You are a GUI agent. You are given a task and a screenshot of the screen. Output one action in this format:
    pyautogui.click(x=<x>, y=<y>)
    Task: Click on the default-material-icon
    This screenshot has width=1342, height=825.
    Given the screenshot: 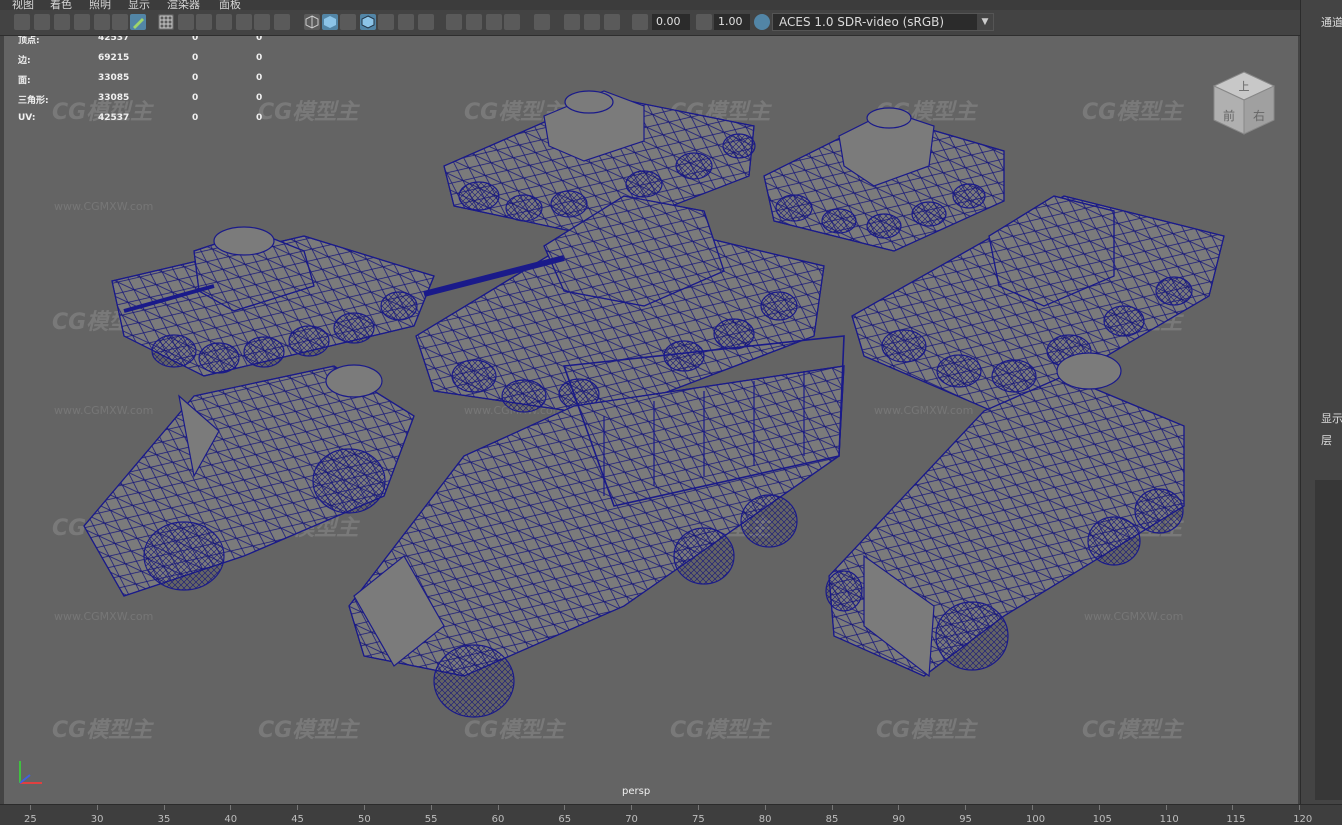 What is the action you would take?
    pyautogui.click(x=348, y=22)
    